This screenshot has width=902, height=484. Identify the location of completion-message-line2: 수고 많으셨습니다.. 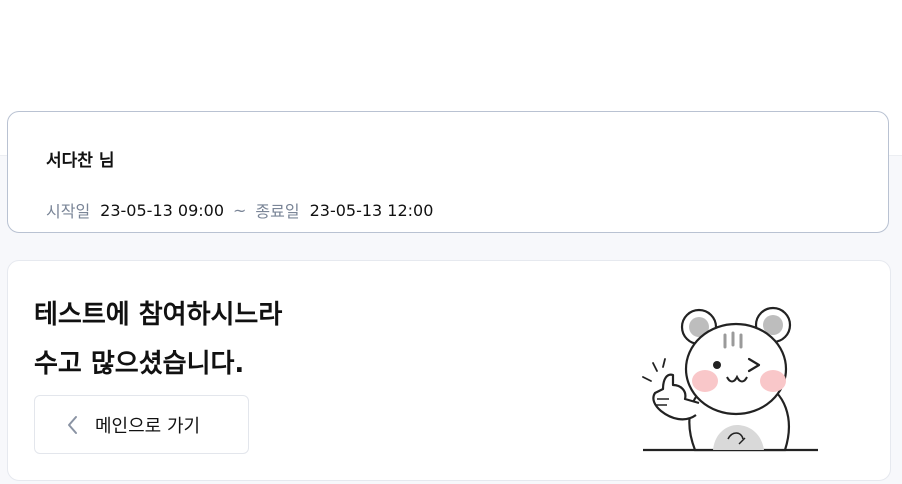
(139, 364).